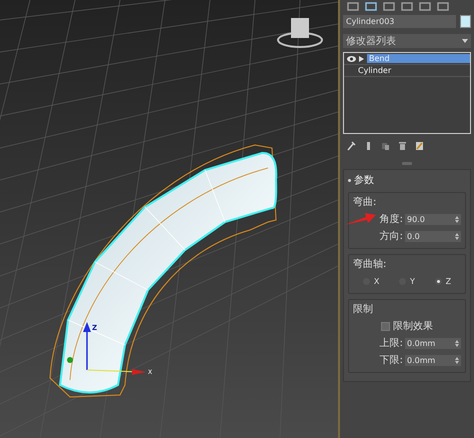  Describe the element at coordinates (391, 236) in the screenshot. I see `field-label: 方向:` at that location.